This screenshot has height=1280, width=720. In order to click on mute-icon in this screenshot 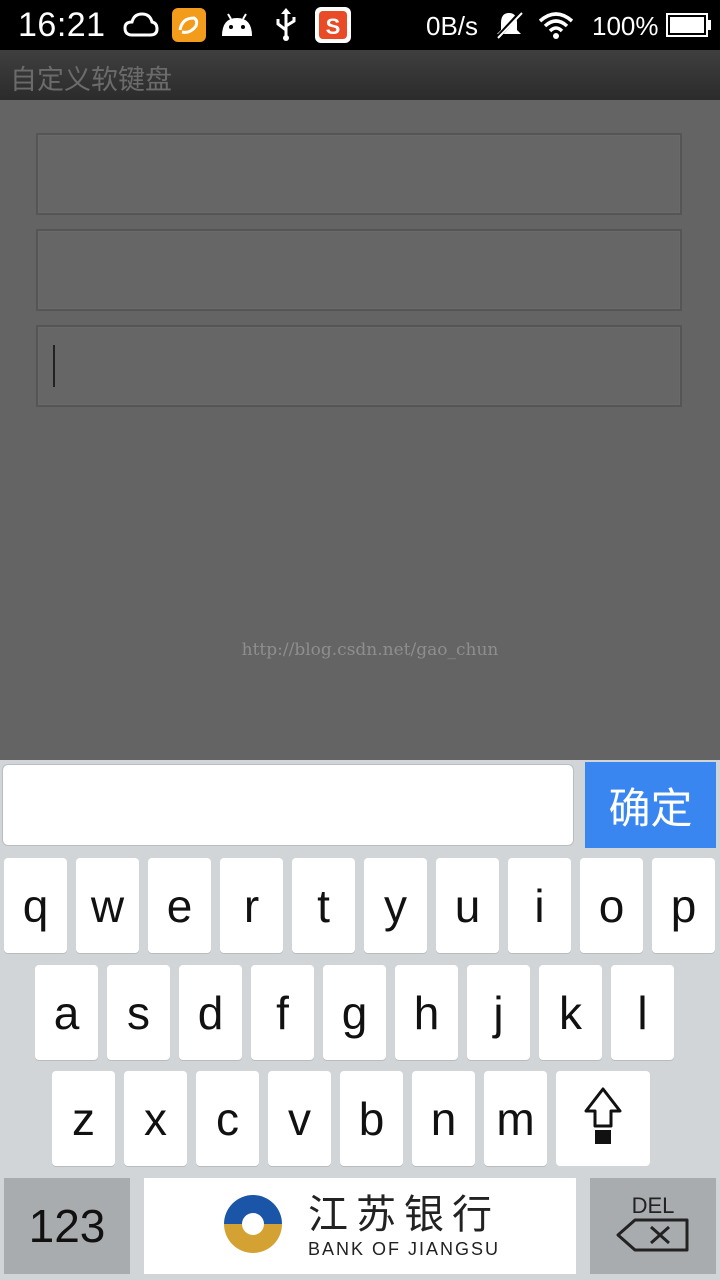, I will do `click(509, 25)`.